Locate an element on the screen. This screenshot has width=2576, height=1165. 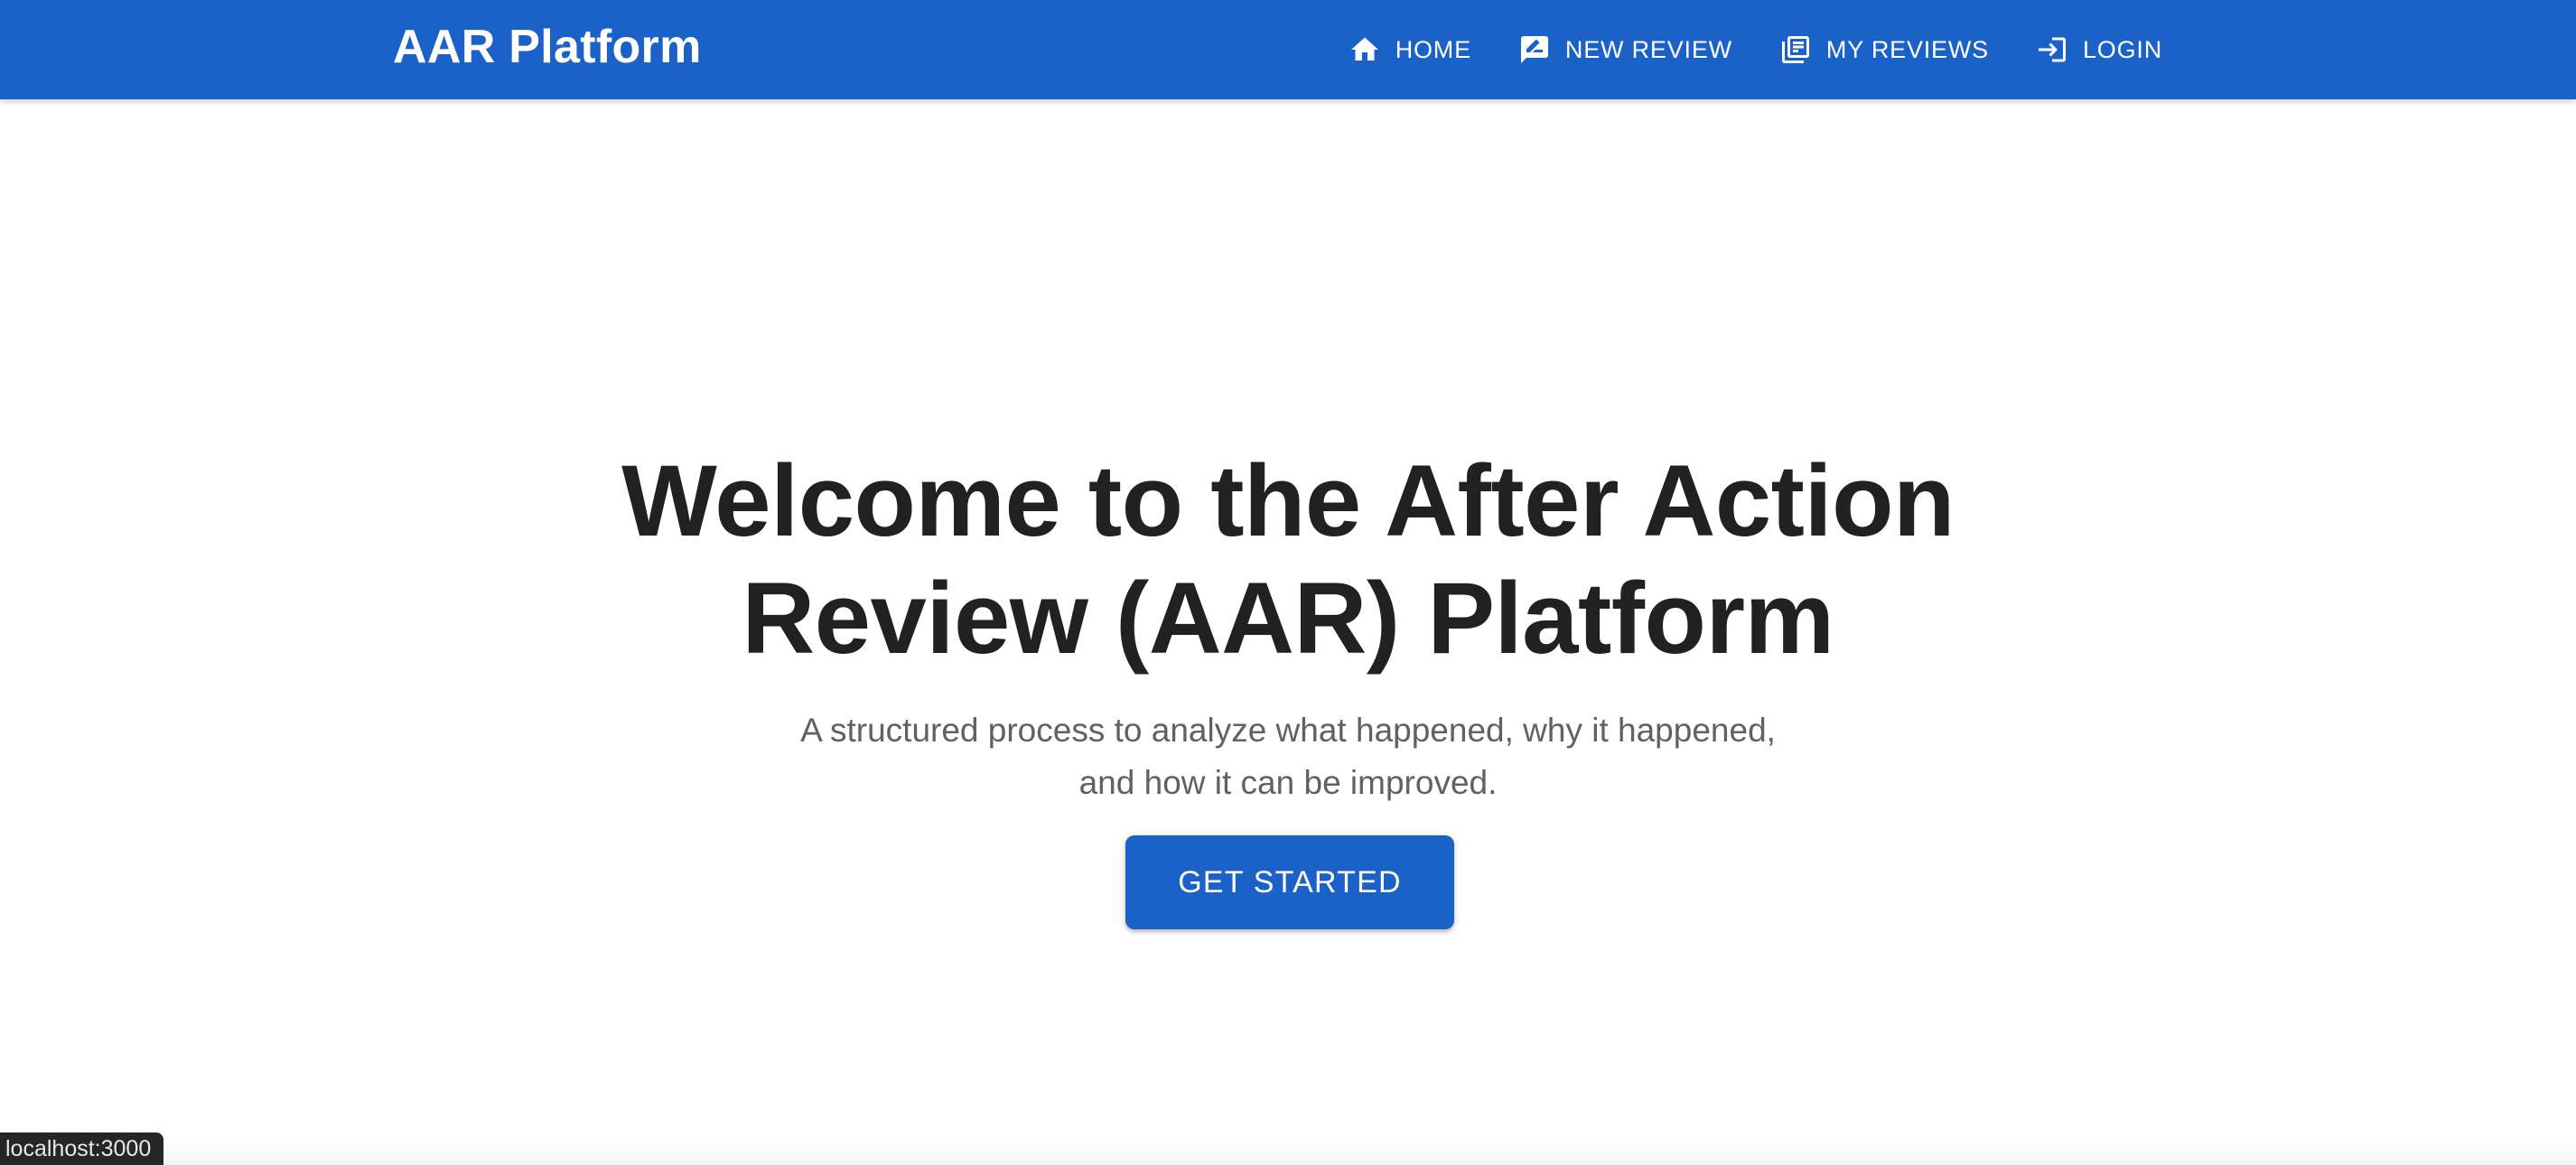
library-books-icon is located at coordinates (1795, 49).